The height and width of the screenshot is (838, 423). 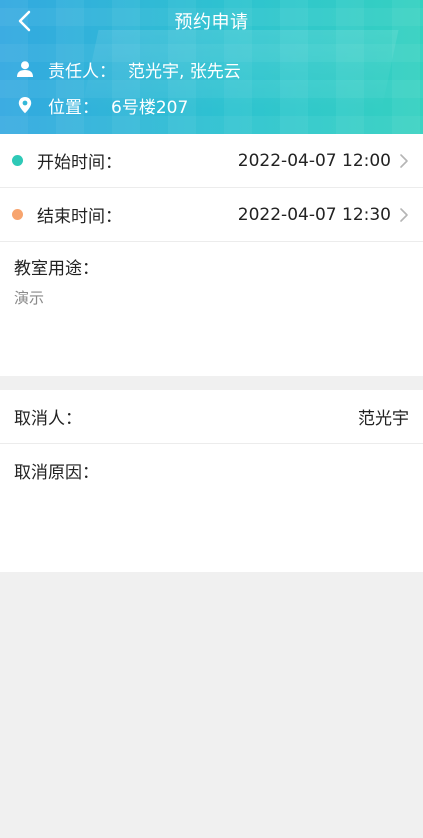 I want to click on cancel-reason-label: 取消原因：, so click(x=56, y=473).